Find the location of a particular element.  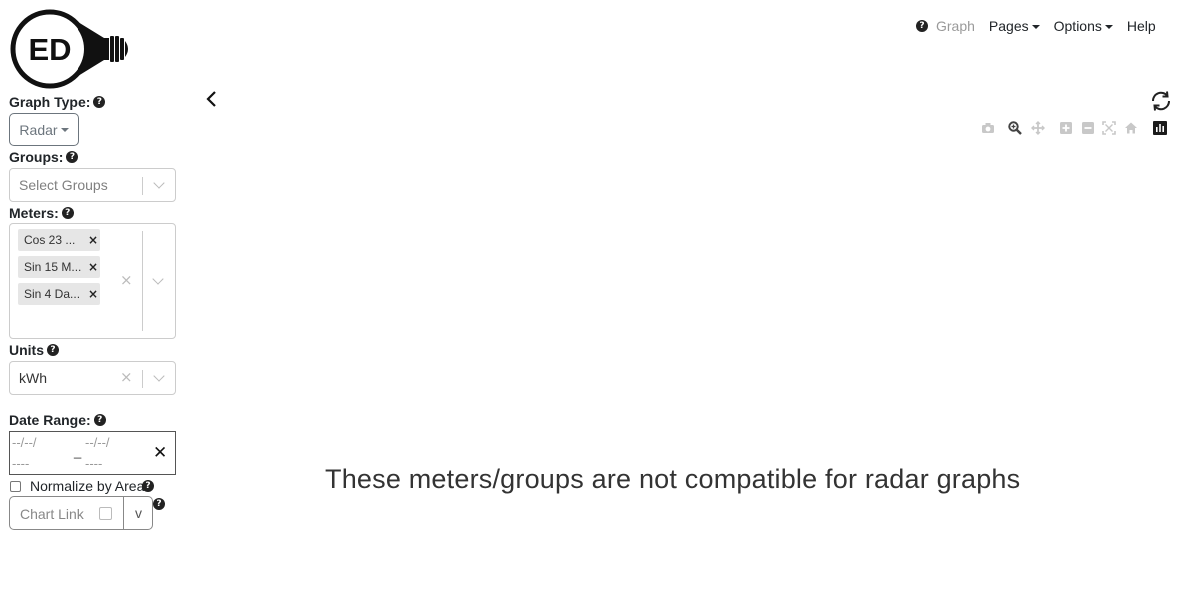

graph-type-dropdown: Radar is located at coordinates (44, 129).